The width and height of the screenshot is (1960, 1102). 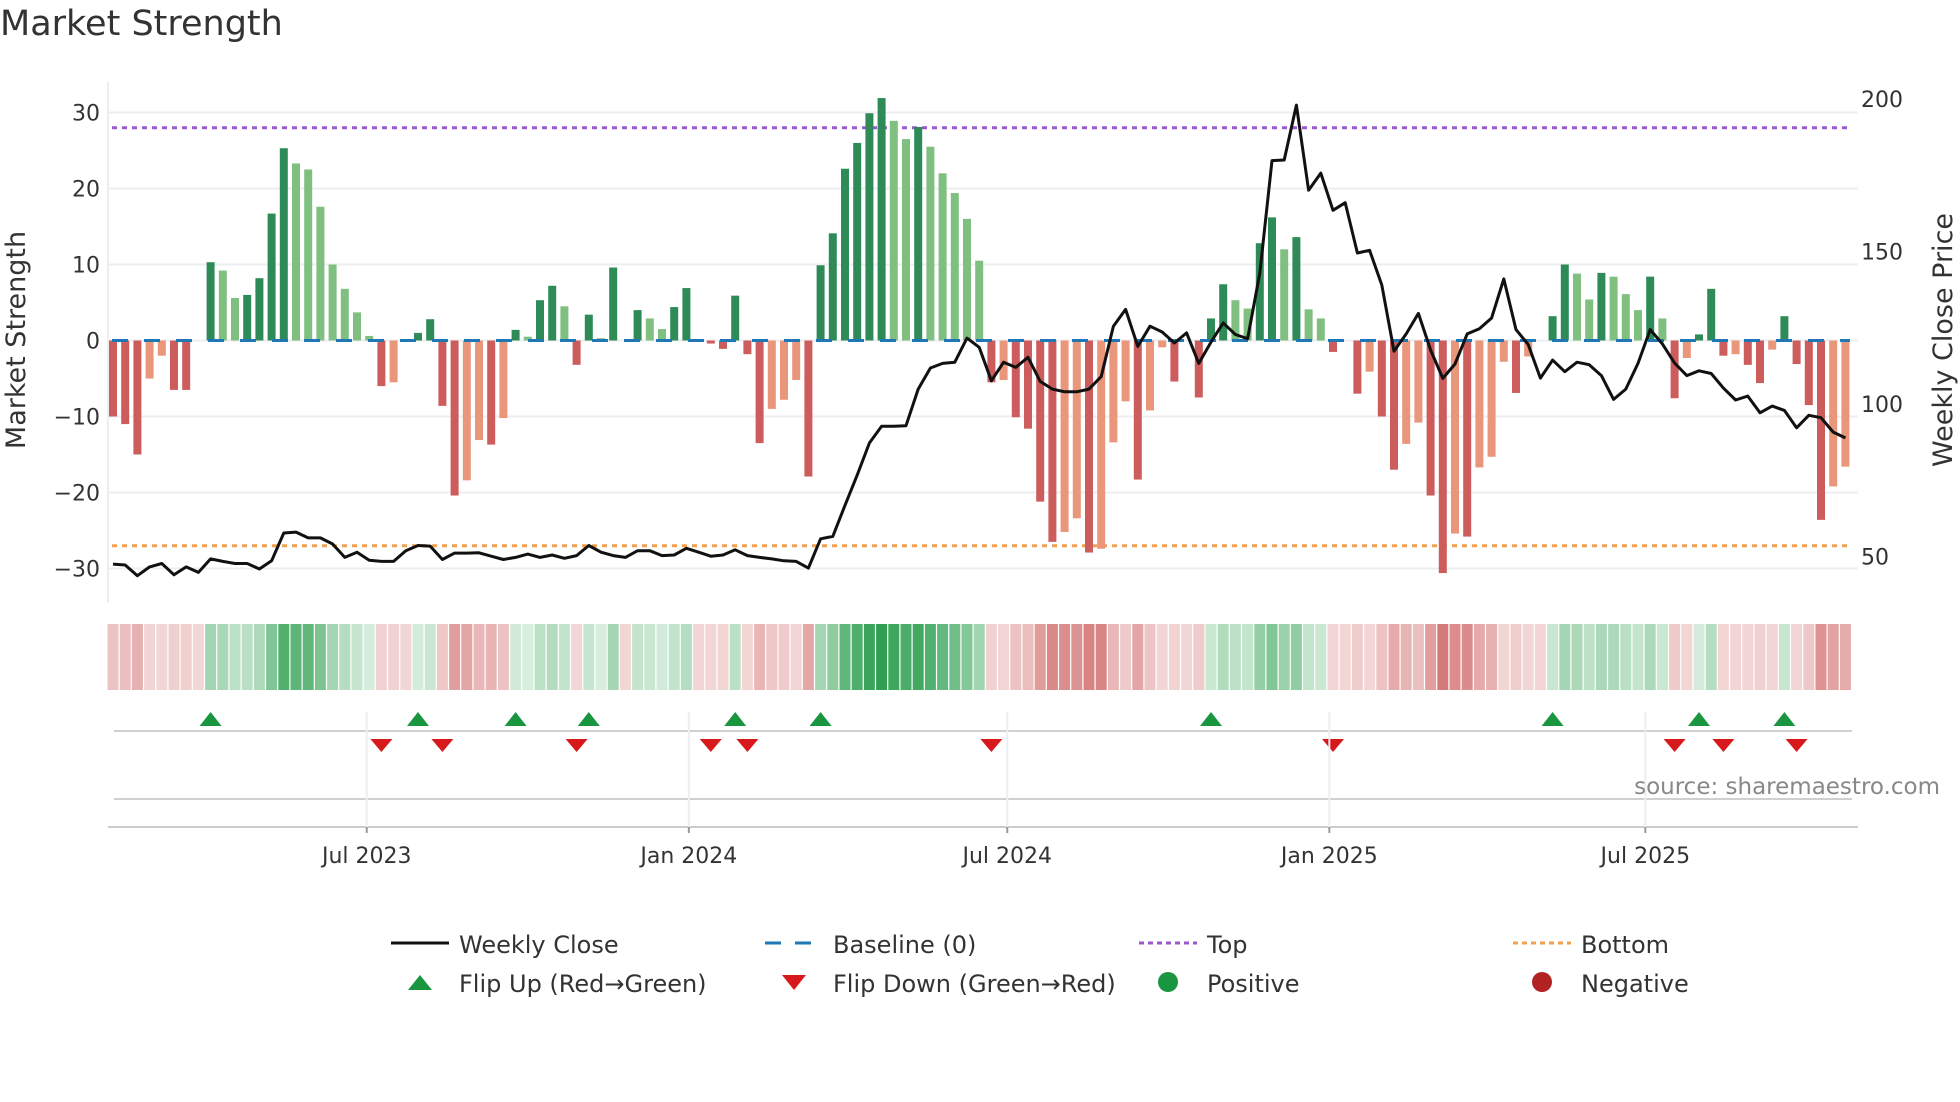 What do you see at coordinates (1882, 405) in the screenshot?
I see `y2-tick-label: 100` at bounding box center [1882, 405].